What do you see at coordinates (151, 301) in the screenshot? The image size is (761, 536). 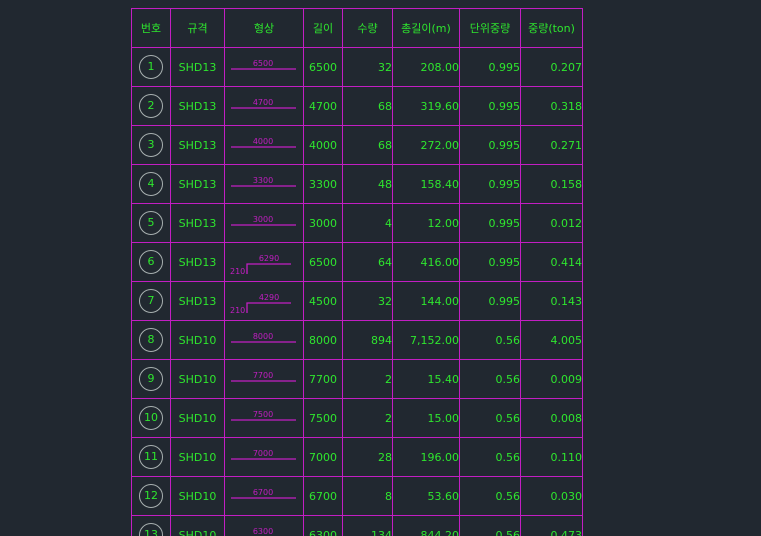 I see `cell-no: 7` at bounding box center [151, 301].